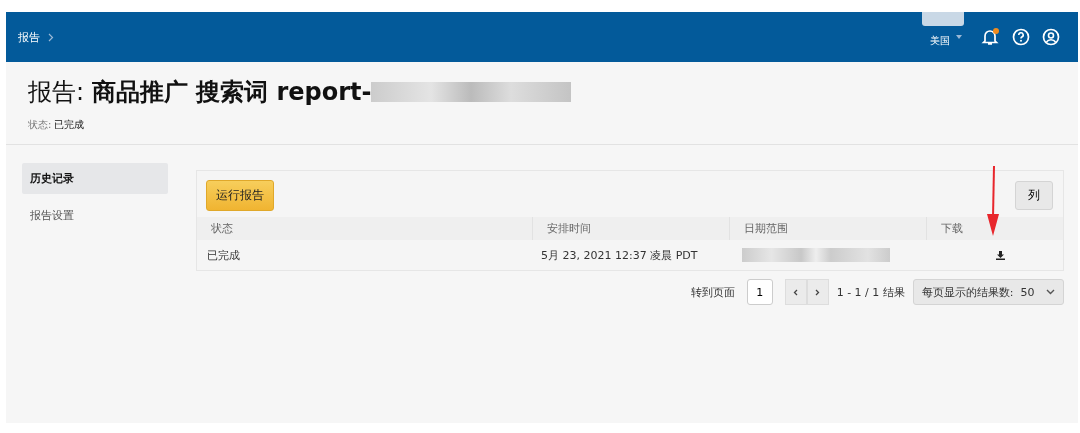 The height and width of the screenshot is (433, 1080). I want to click on caret-icon, so click(959, 37).